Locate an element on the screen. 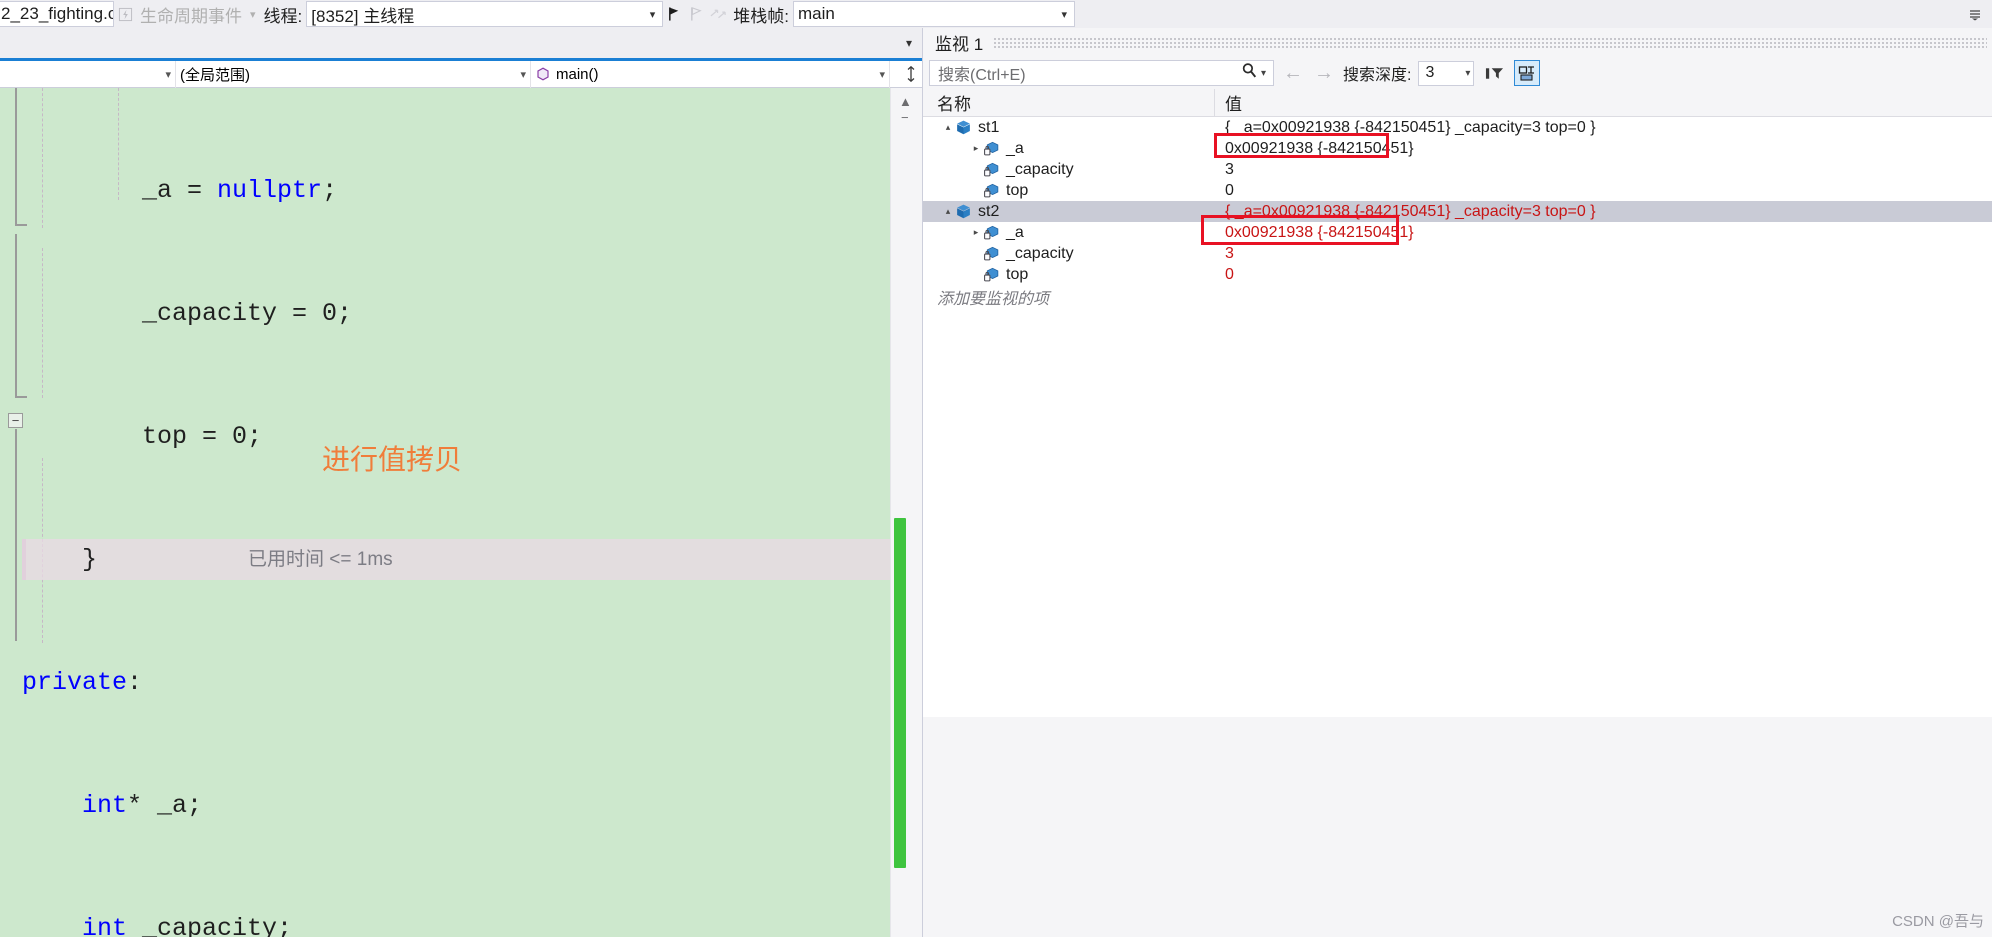 The image size is (1992, 937). column-header-name: 名称 is located at coordinates (1069, 102).